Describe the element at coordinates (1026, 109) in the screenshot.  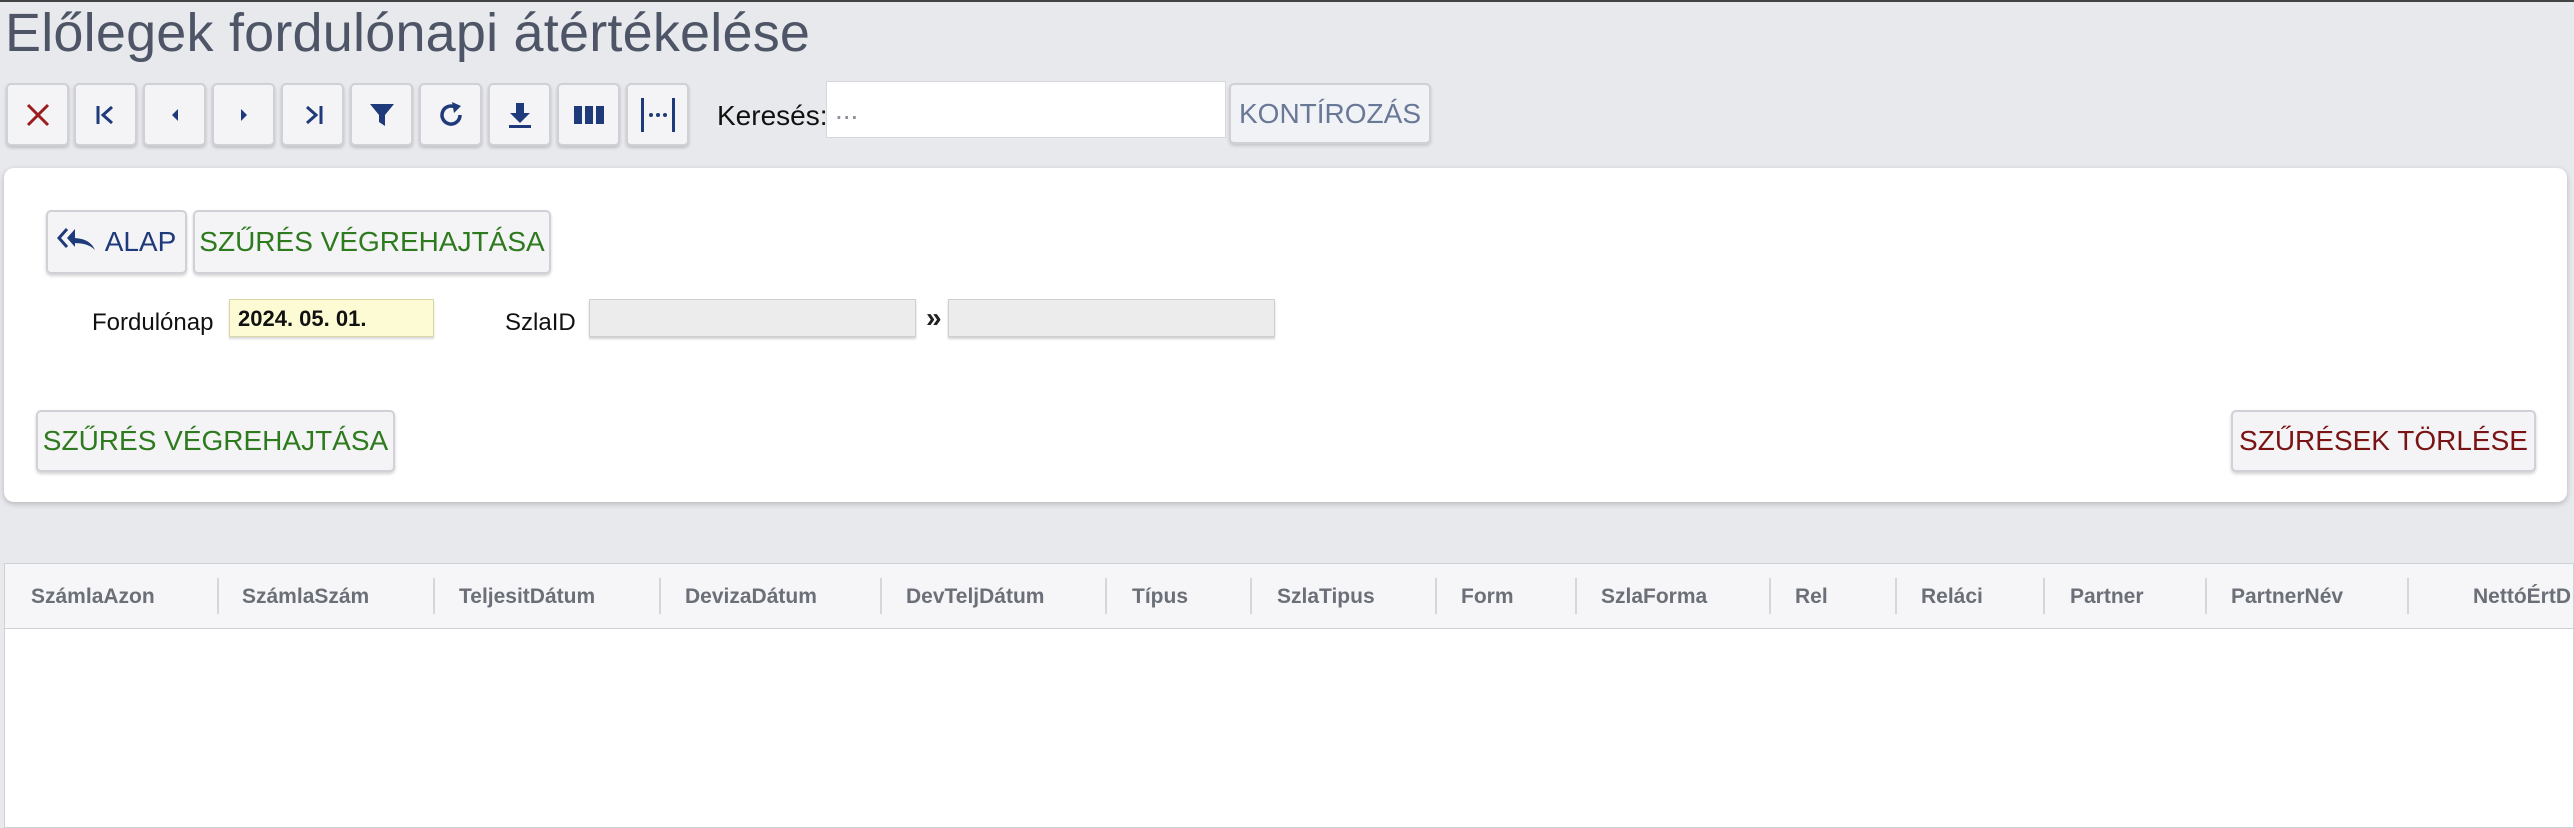
I see `search-input` at that location.